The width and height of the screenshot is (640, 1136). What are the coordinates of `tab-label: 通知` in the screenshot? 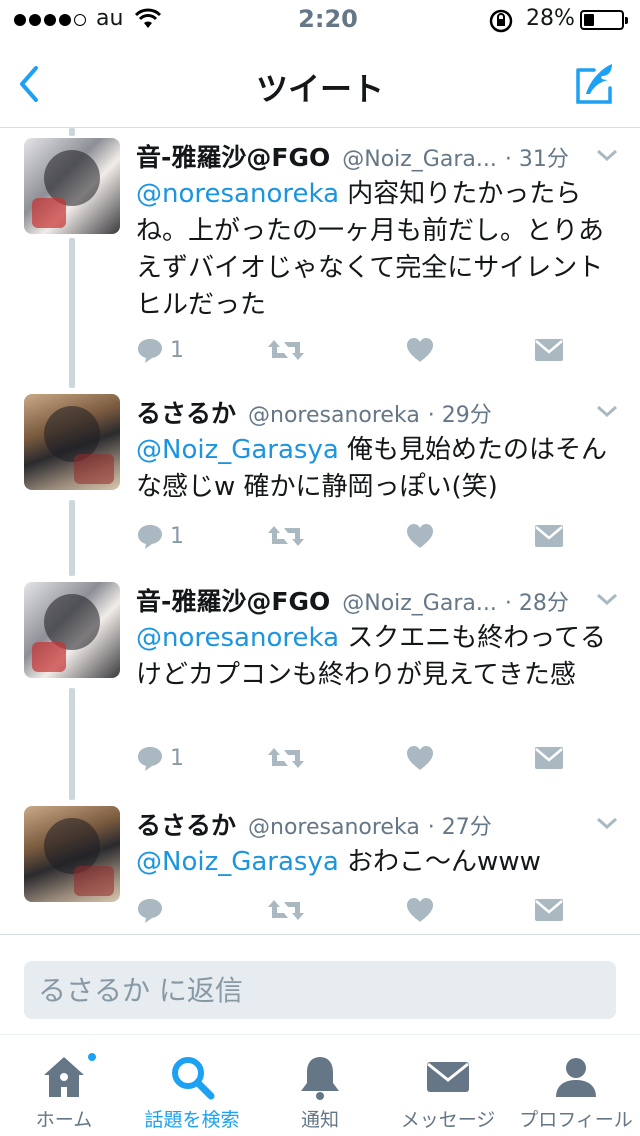 It's located at (319, 1120).